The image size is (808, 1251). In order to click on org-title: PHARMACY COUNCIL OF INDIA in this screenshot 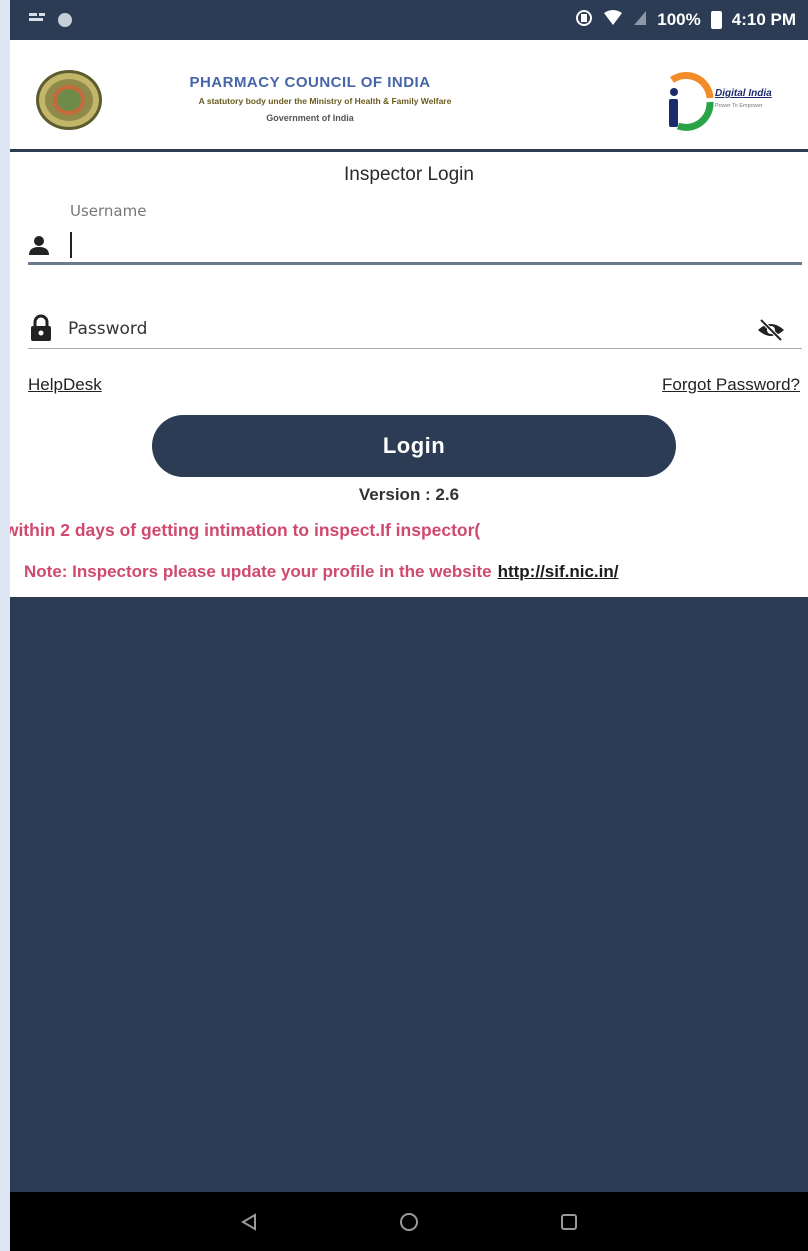, I will do `click(310, 82)`.